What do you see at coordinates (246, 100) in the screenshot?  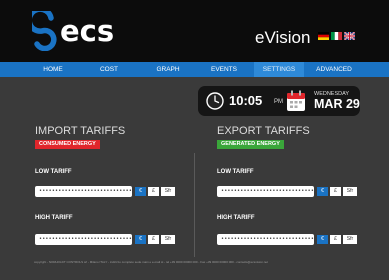 I see `time-display: 10:05` at bounding box center [246, 100].